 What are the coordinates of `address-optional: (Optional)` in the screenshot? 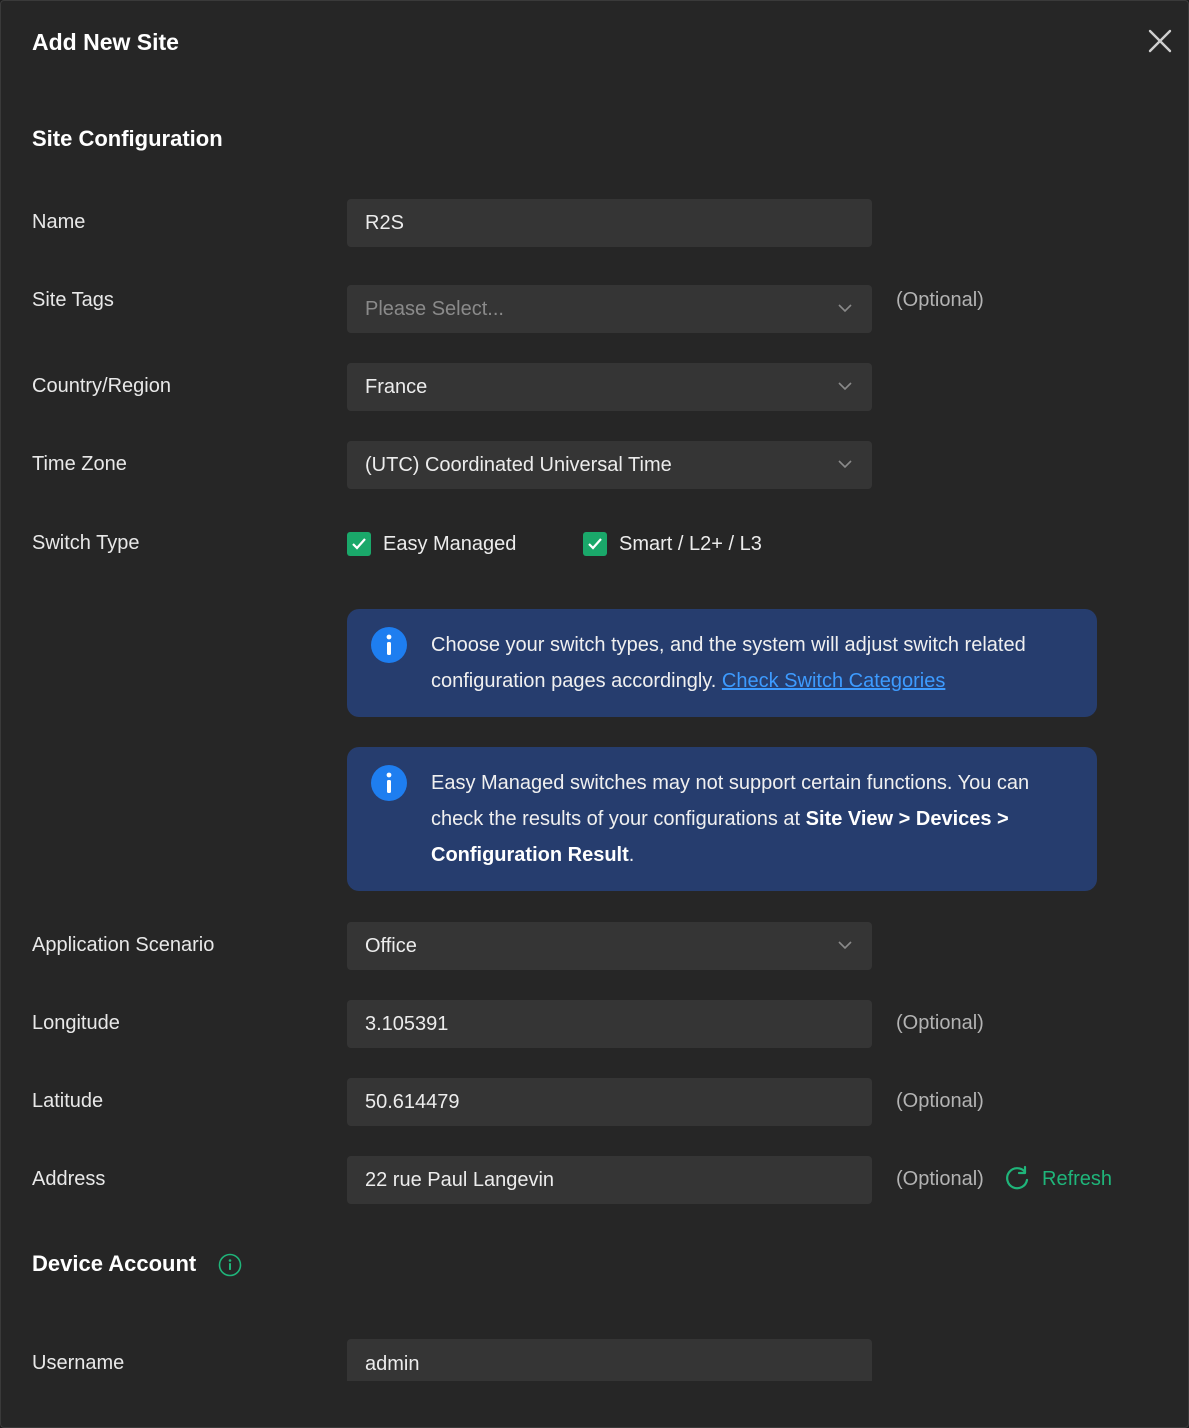 It's located at (940, 1179).